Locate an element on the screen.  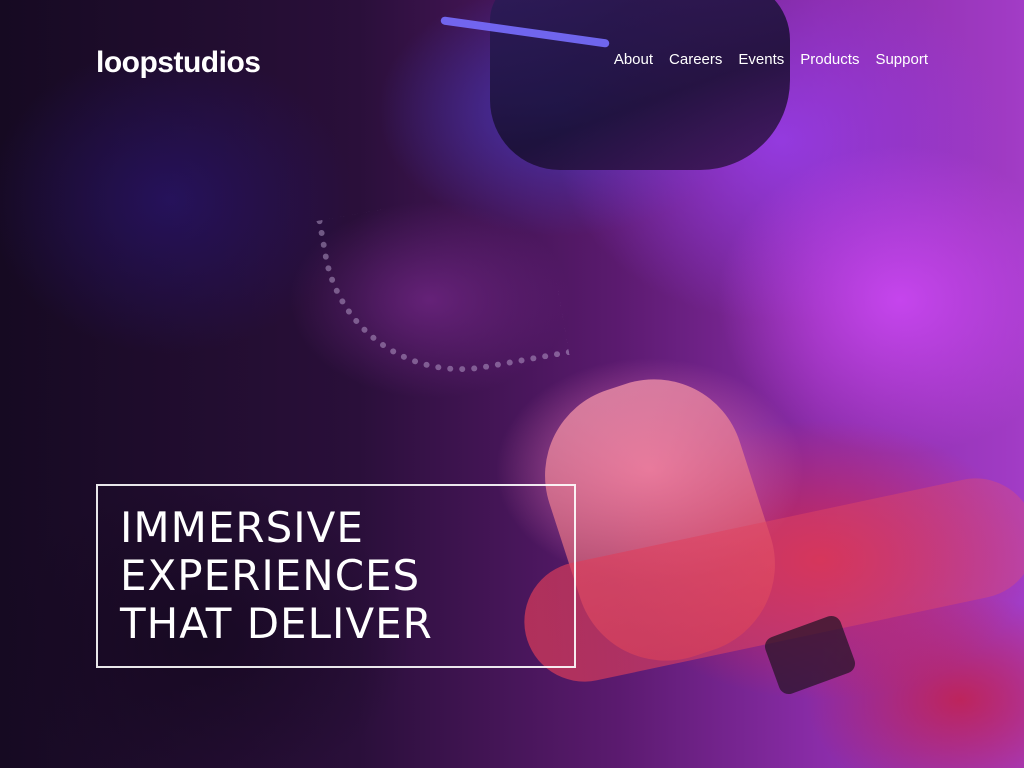
loopstudios-logo: loopstudios is located at coordinates (178, 63).